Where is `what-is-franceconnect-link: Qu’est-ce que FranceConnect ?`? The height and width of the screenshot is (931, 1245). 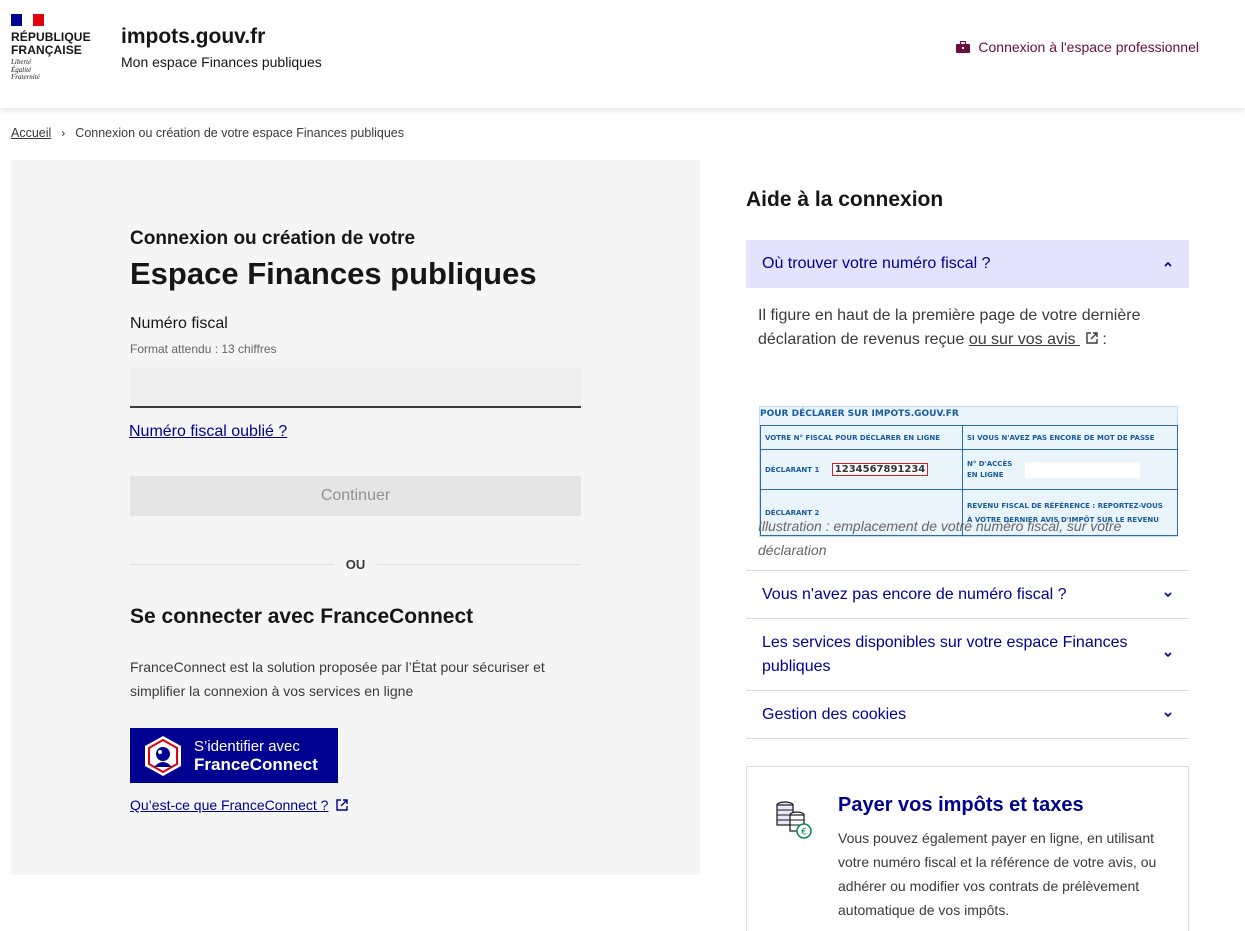
what-is-franceconnect-link: Qu’est-ce que FranceConnect ? is located at coordinates (239, 805).